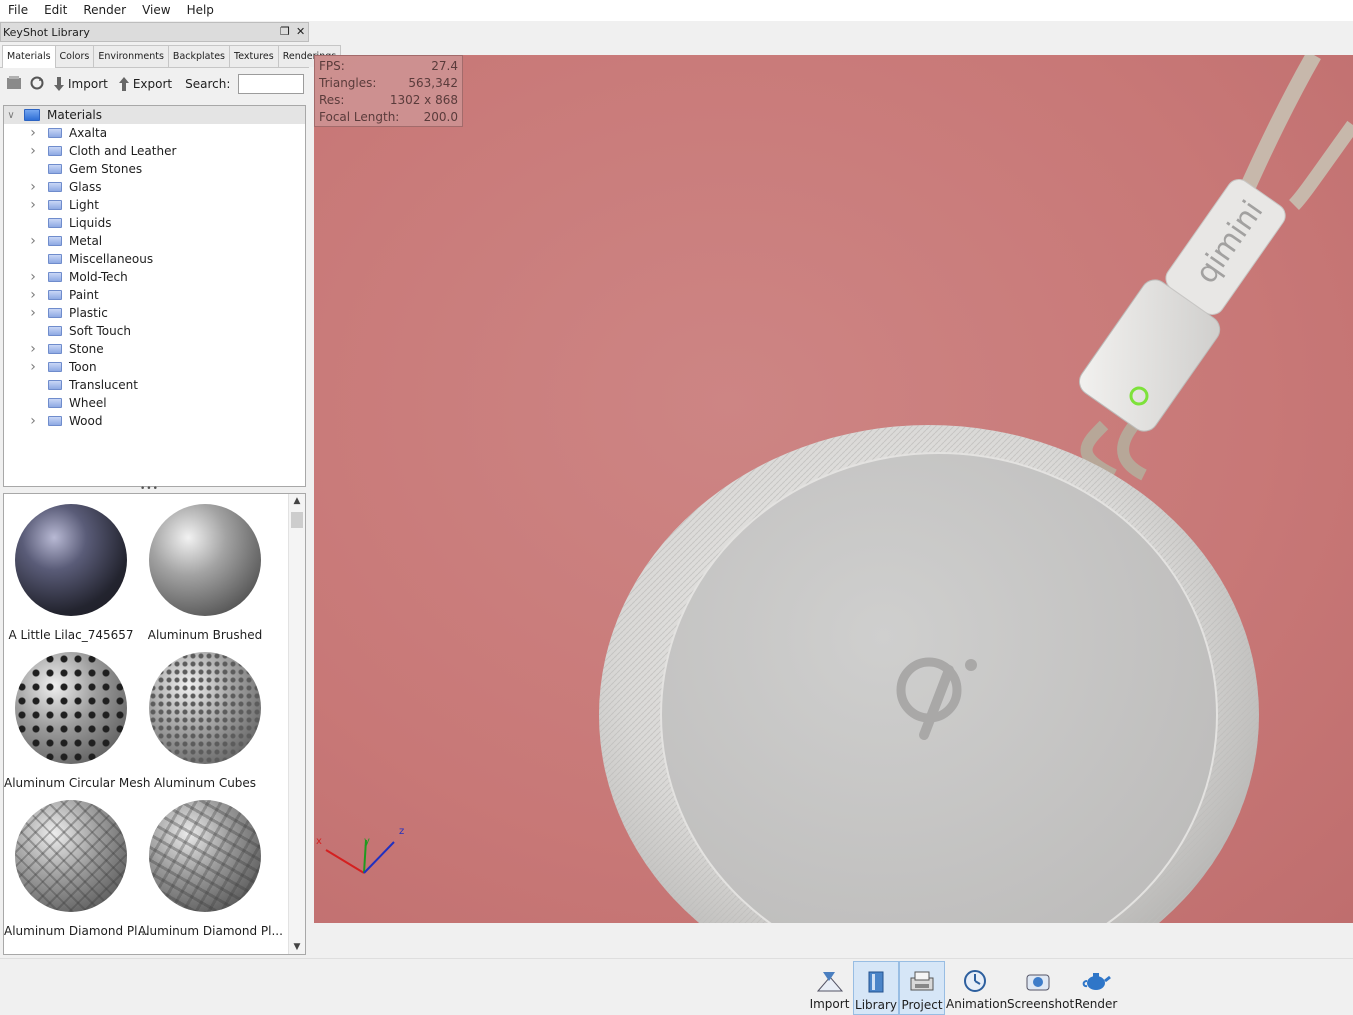 The image size is (1353, 1015). What do you see at coordinates (15, 84) in the screenshot?
I see `filter-icon` at bounding box center [15, 84].